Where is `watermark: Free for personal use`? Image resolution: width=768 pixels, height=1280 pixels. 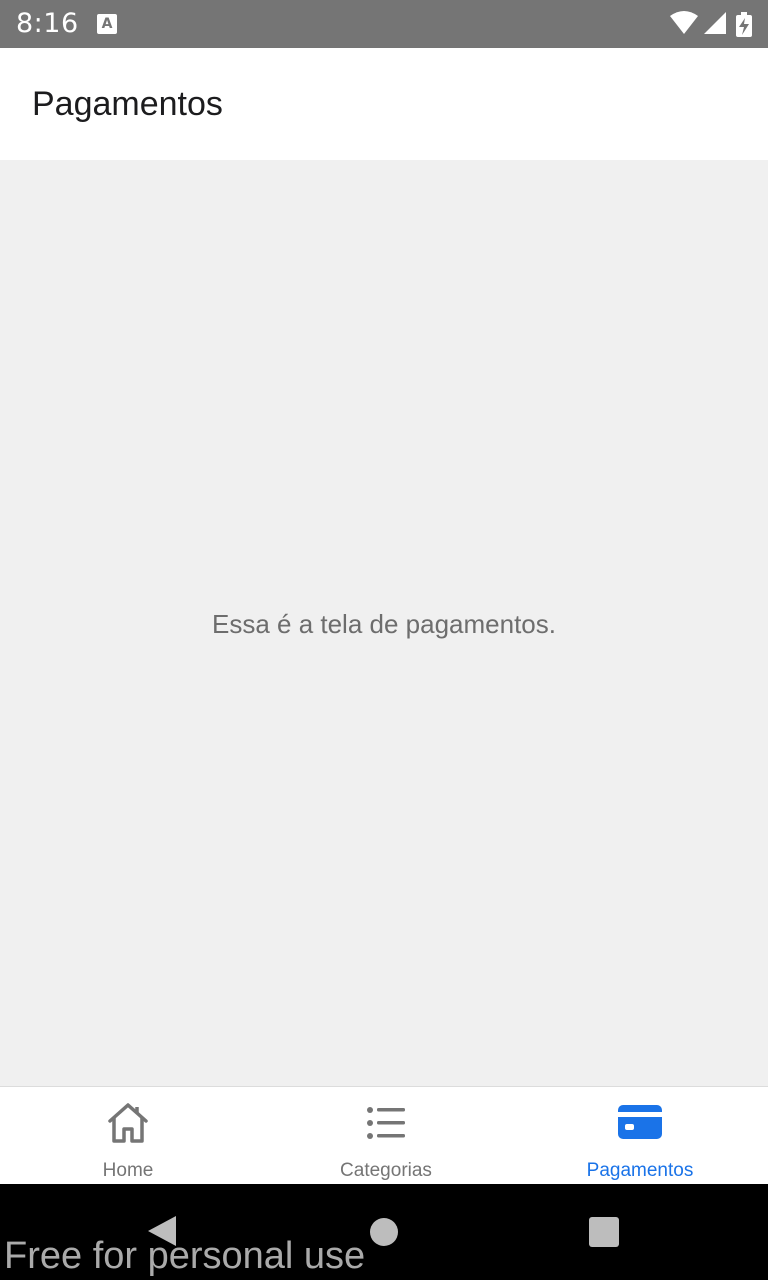 watermark: Free for personal use is located at coordinates (185, 1256).